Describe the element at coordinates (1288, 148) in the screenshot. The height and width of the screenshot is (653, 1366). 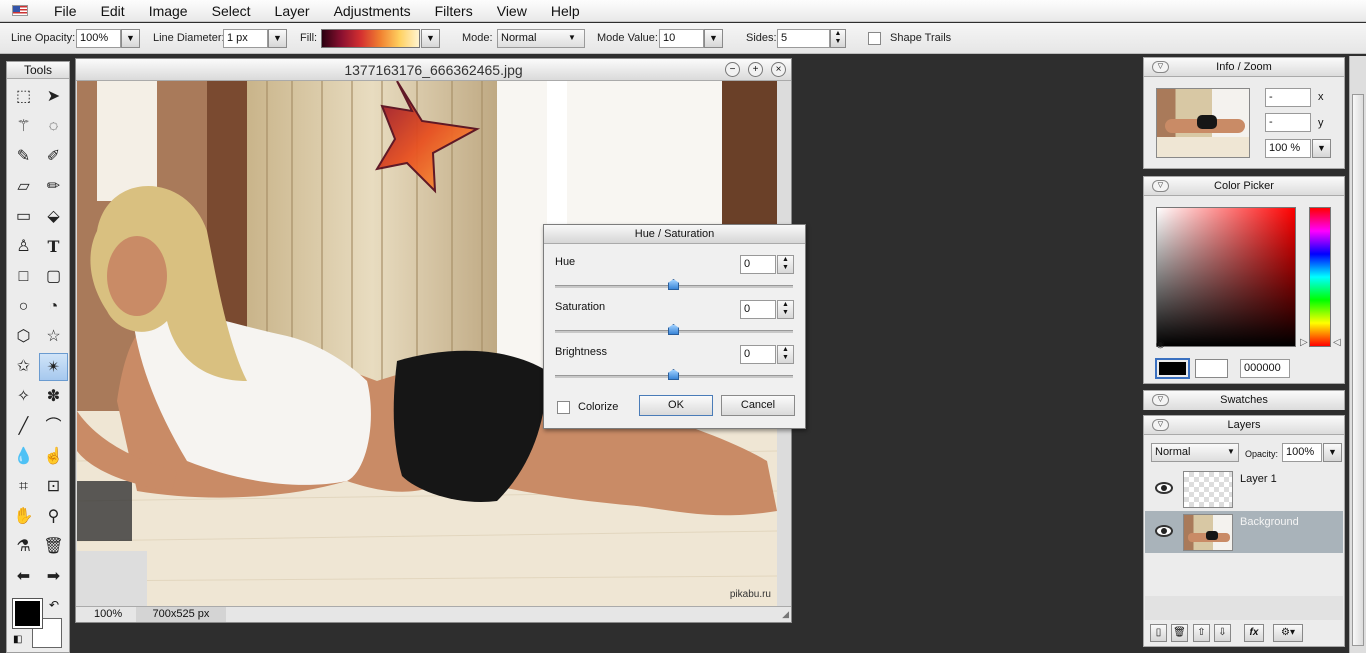
I see `zoom-input: 100 %` at that location.